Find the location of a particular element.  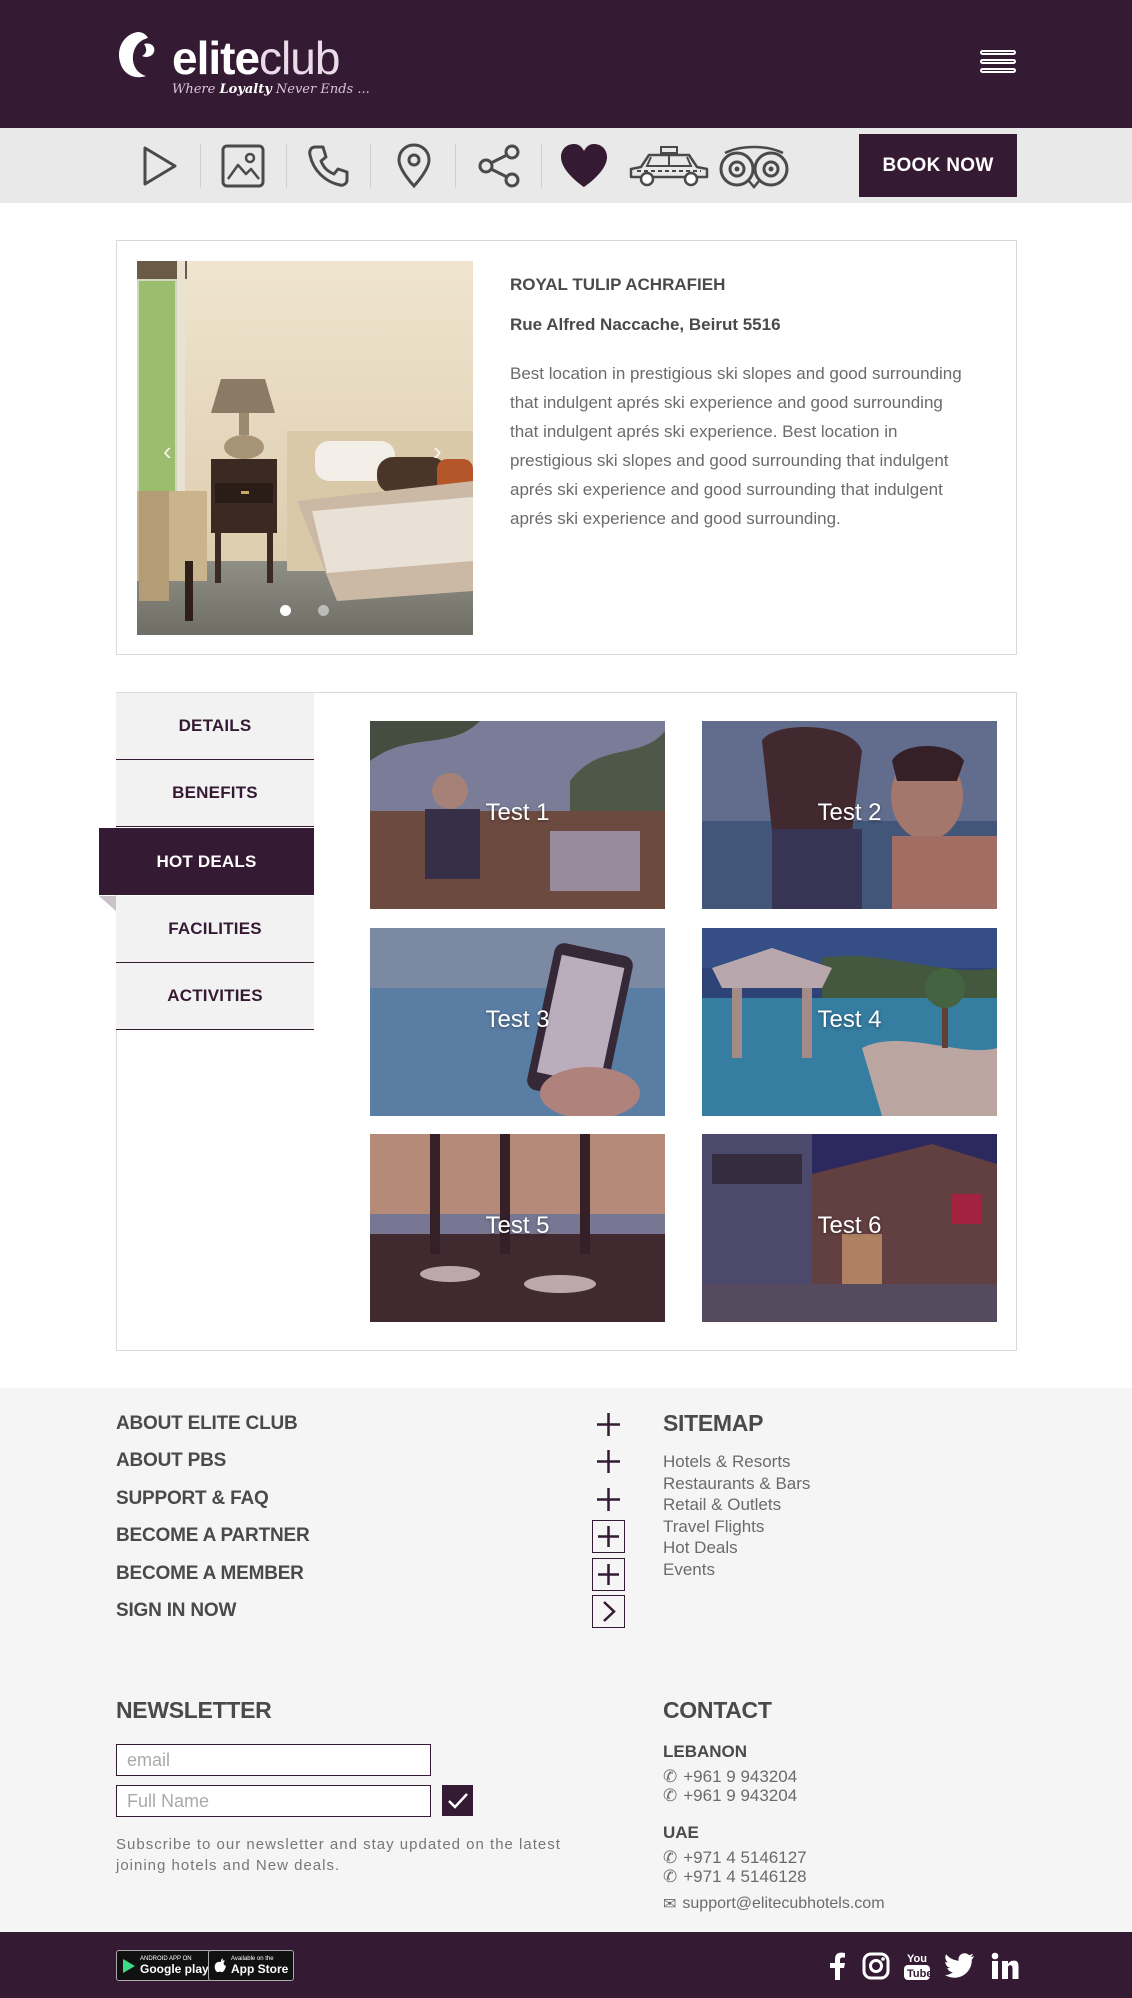

newsletter-submit-button is located at coordinates (457, 1800).